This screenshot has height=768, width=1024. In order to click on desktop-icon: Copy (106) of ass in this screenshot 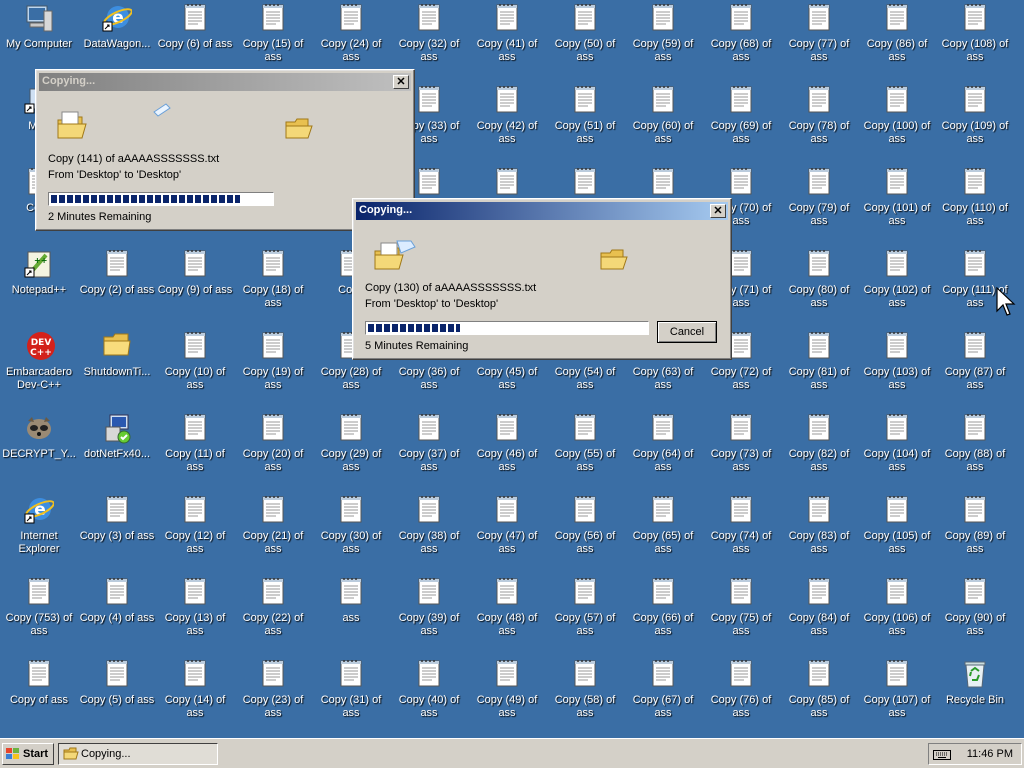, I will do `click(897, 615)`.